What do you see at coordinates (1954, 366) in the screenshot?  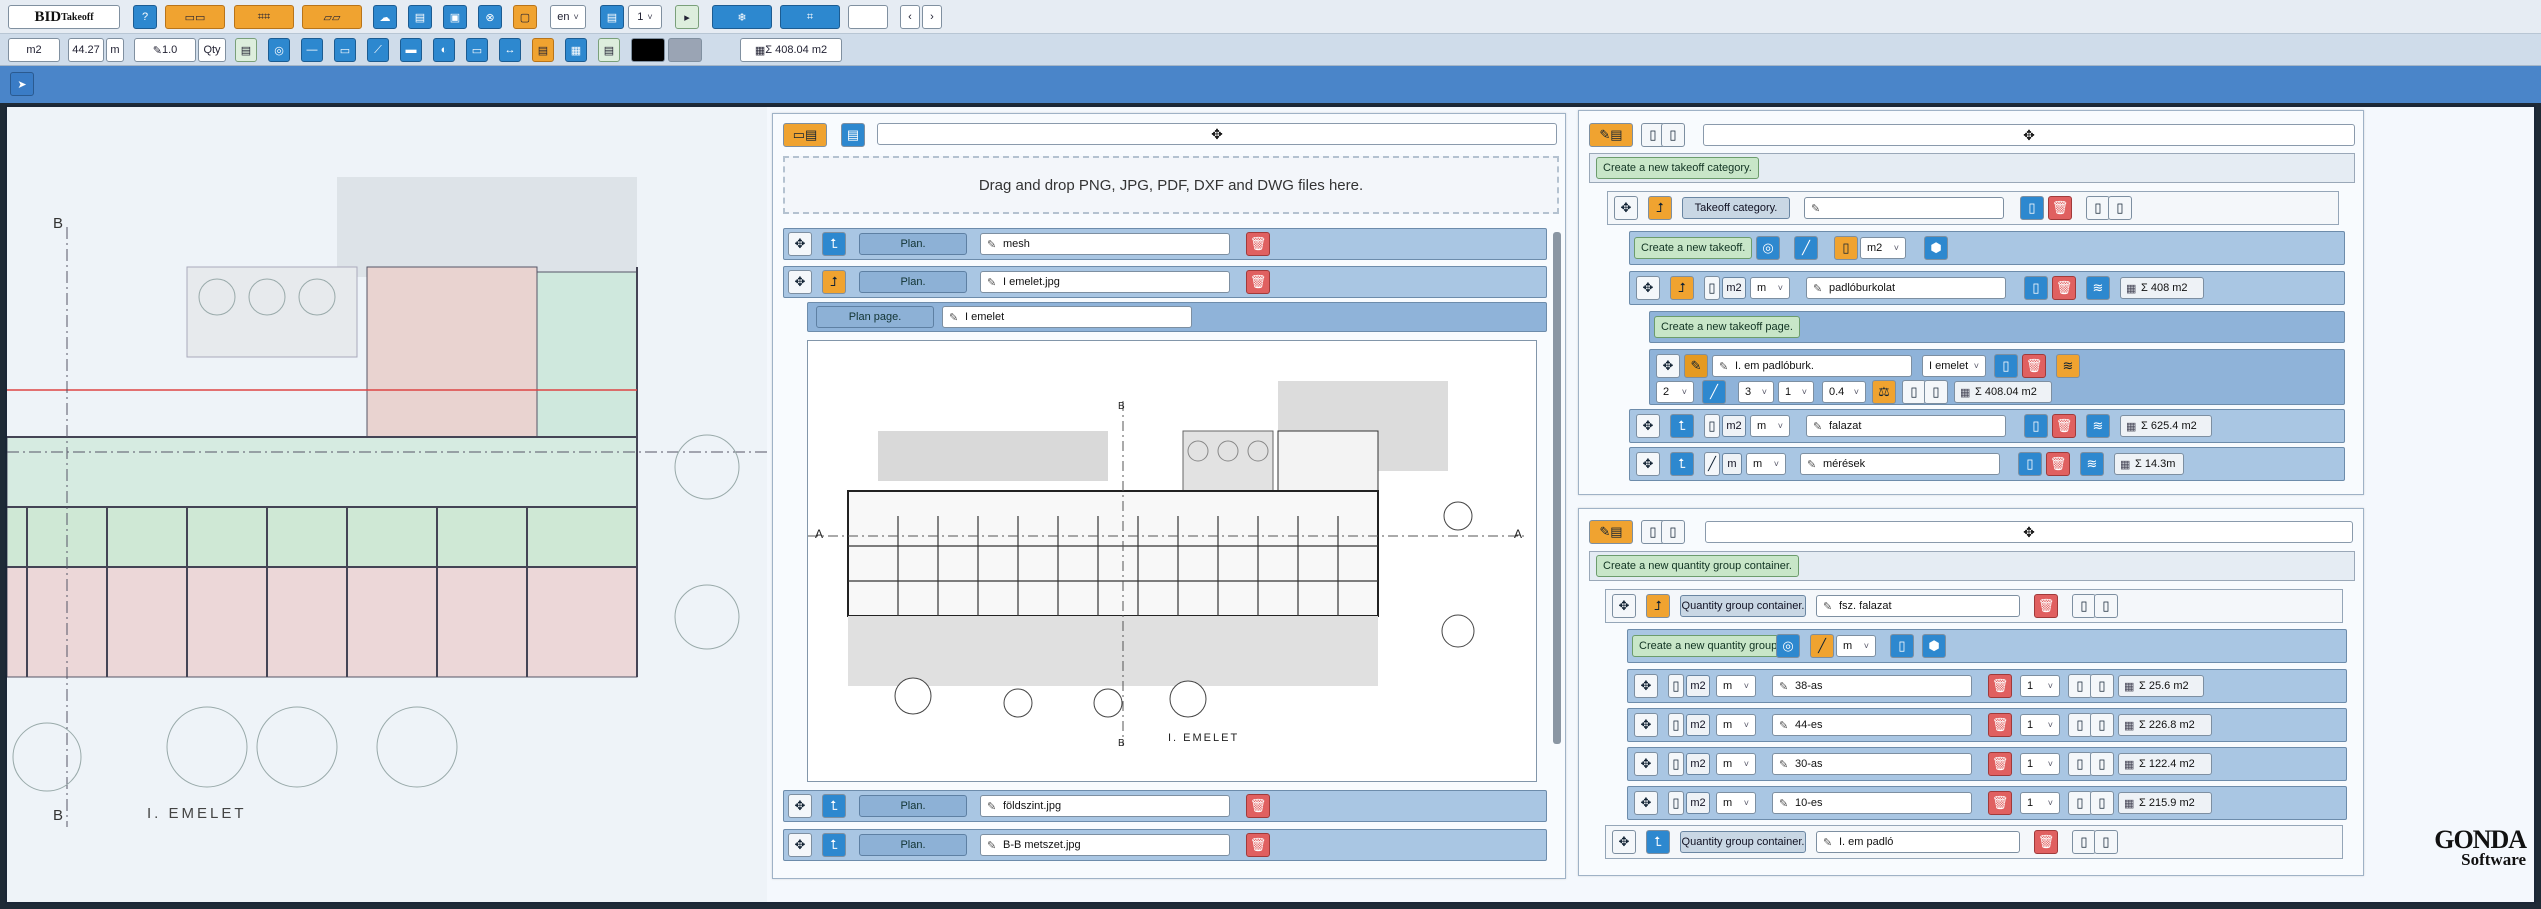 I see `takeoff-page-plan-select: I emelet` at bounding box center [1954, 366].